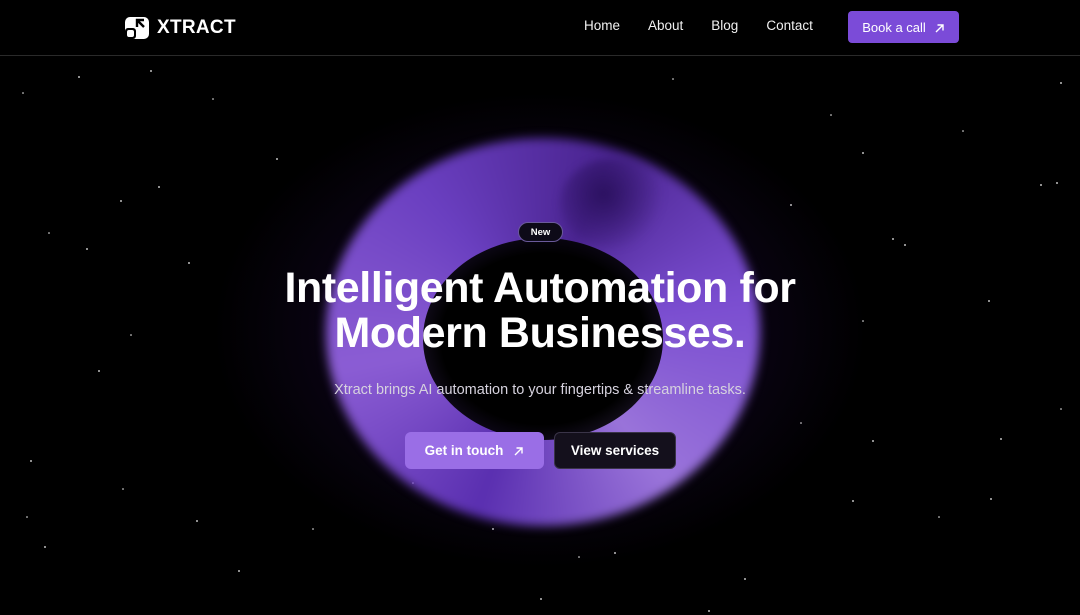 The image size is (1080, 615). I want to click on orb-shadow-accent, so click(615, 203).